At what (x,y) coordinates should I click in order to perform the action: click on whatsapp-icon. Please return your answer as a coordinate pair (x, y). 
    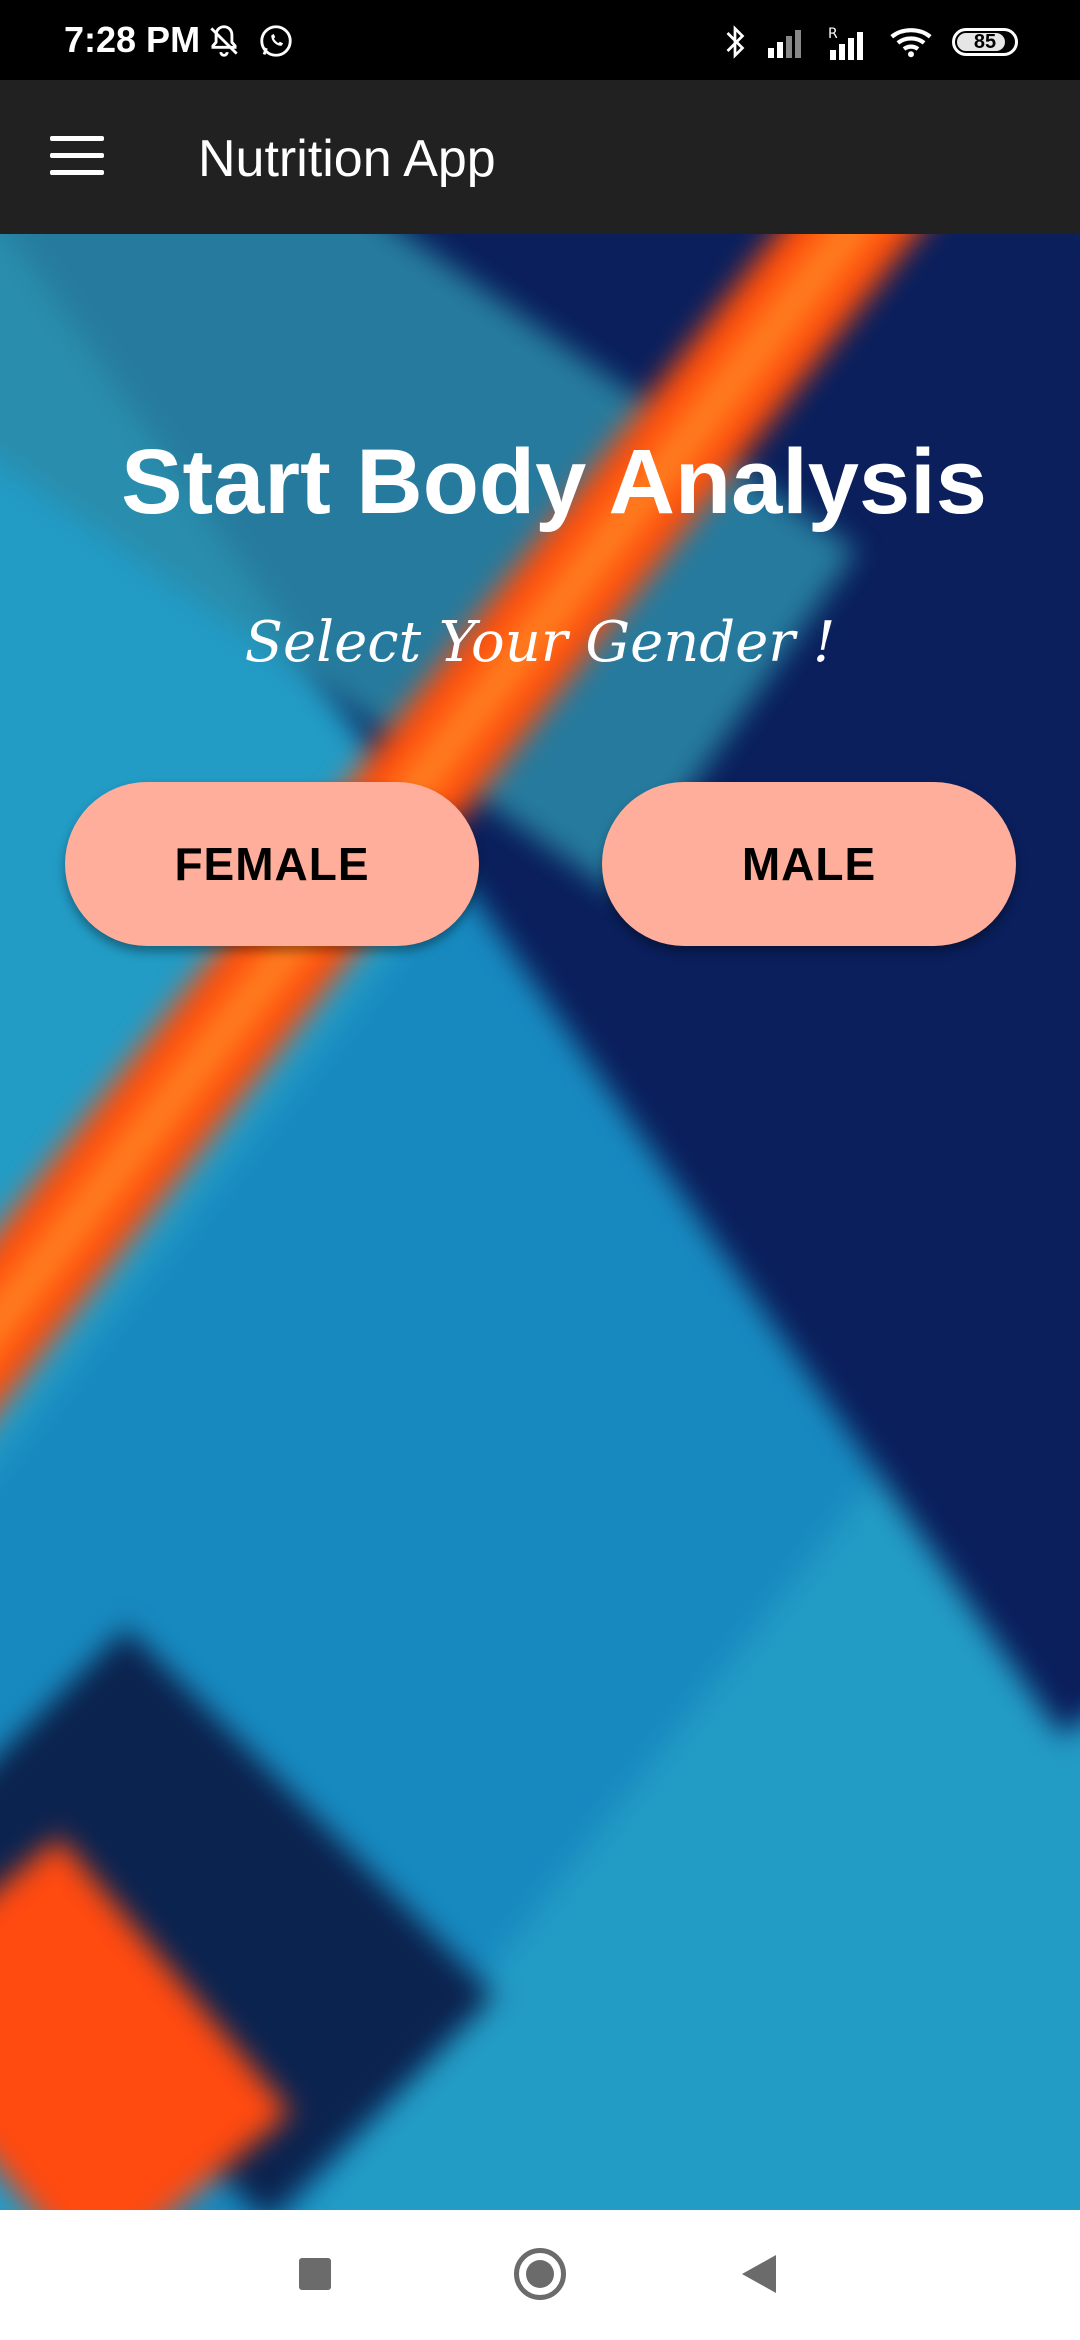
    Looking at the image, I should click on (276, 41).